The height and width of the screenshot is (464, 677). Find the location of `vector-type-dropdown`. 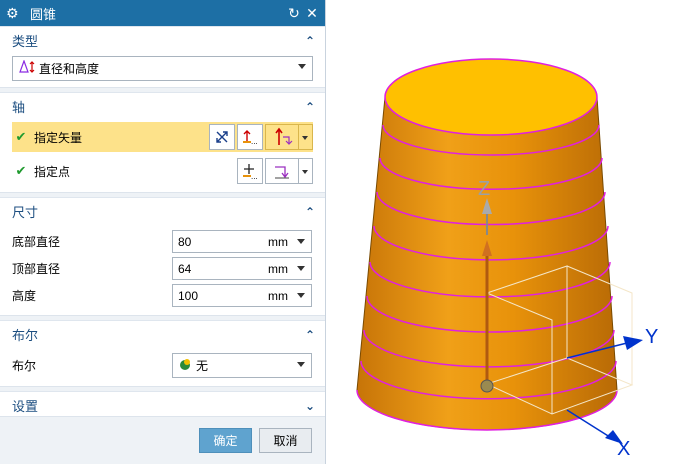

vector-type-dropdown is located at coordinates (306, 137).